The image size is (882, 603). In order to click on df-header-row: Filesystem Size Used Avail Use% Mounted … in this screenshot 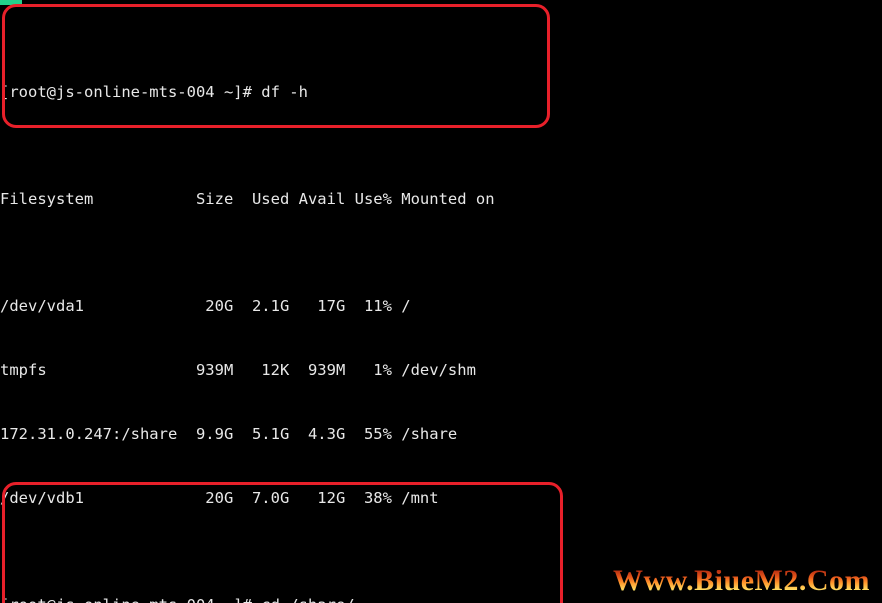, I will do `click(441, 199)`.